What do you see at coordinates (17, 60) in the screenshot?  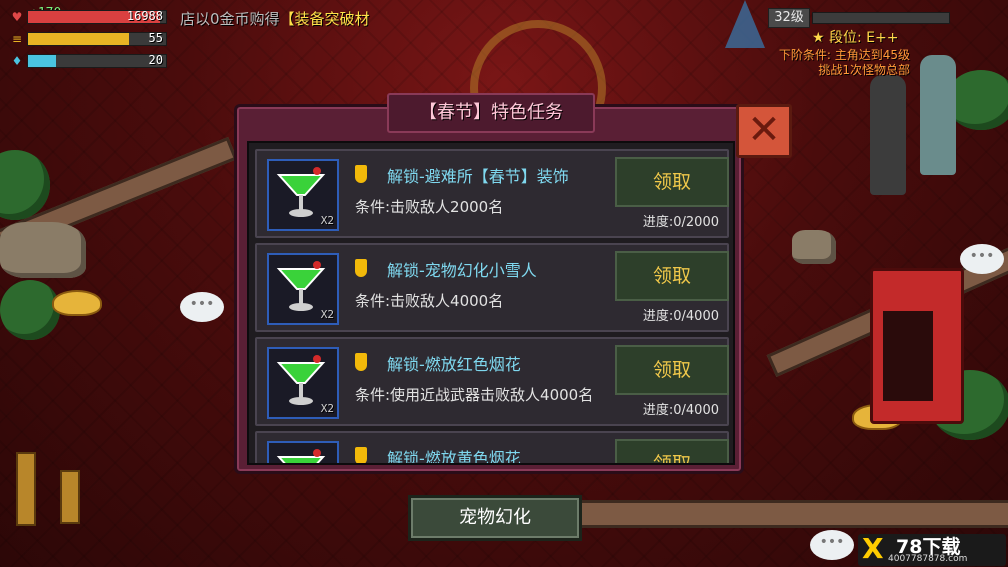 I see `water-drop-icon: ♦` at bounding box center [17, 60].